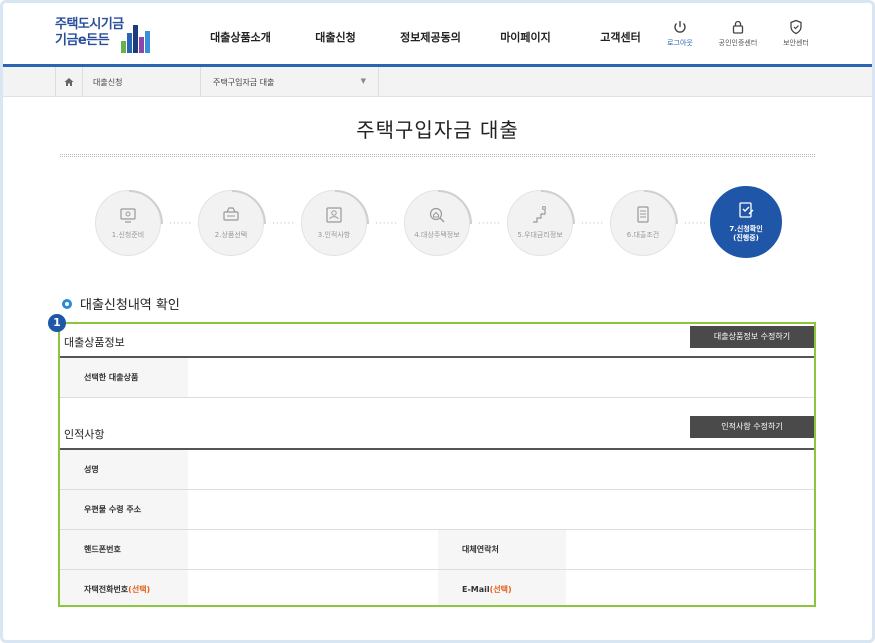 Image resolution: width=875 pixels, height=643 pixels. What do you see at coordinates (690, 587) in the screenshot?
I see `email-value` at bounding box center [690, 587].